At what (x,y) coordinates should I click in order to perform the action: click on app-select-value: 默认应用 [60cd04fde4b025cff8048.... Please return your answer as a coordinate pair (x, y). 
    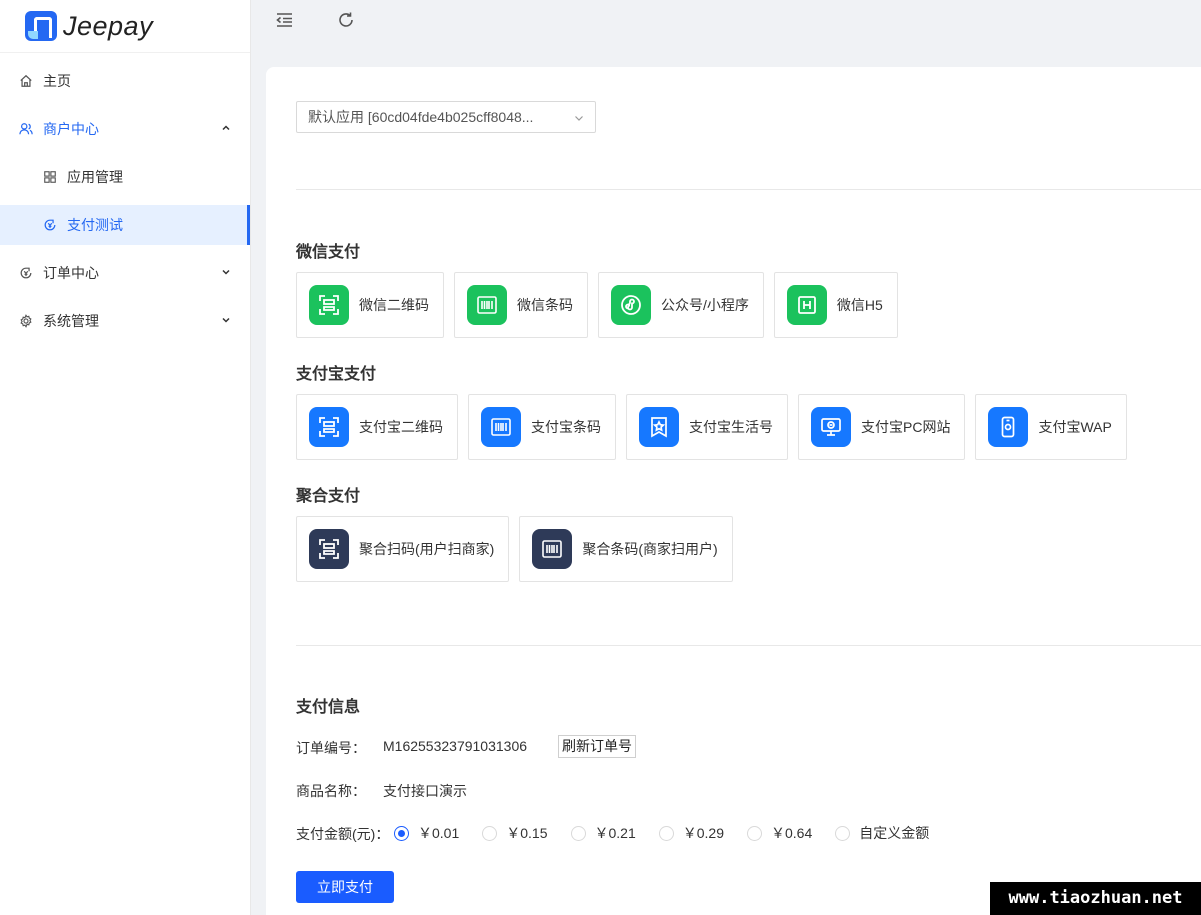
    Looking at the image, I should click on (421, 117).